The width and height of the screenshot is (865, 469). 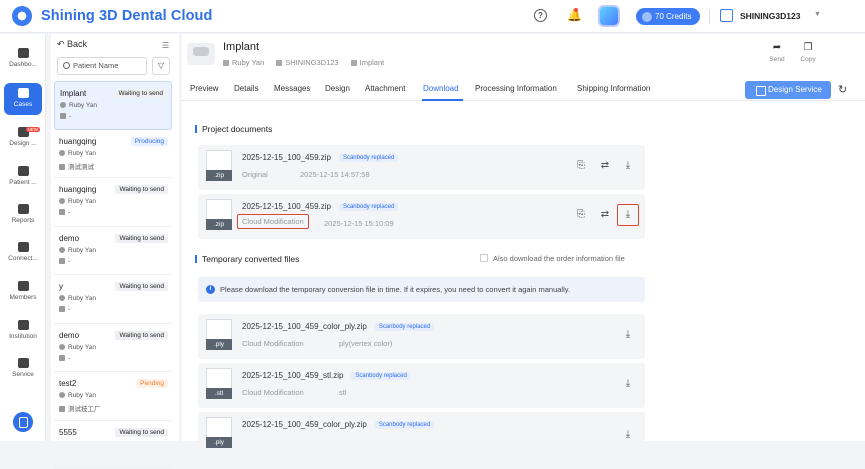 I want to click on zip-file-icon: .zip, so click(x=219, y=214).